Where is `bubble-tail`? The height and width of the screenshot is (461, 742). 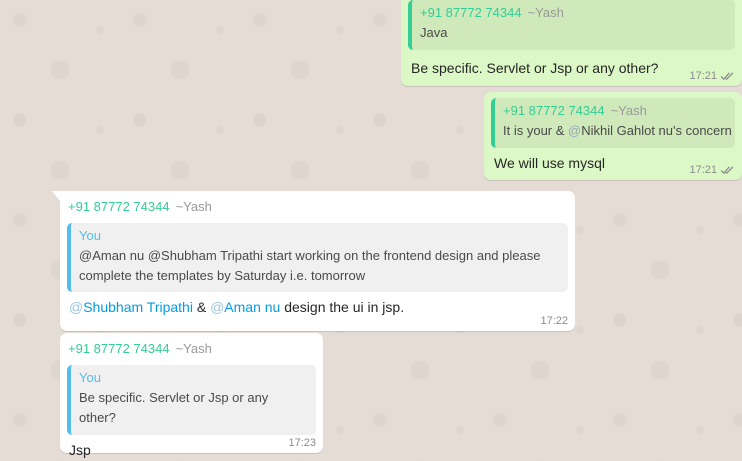
bubble-tail is located at coordinates (56, 196).